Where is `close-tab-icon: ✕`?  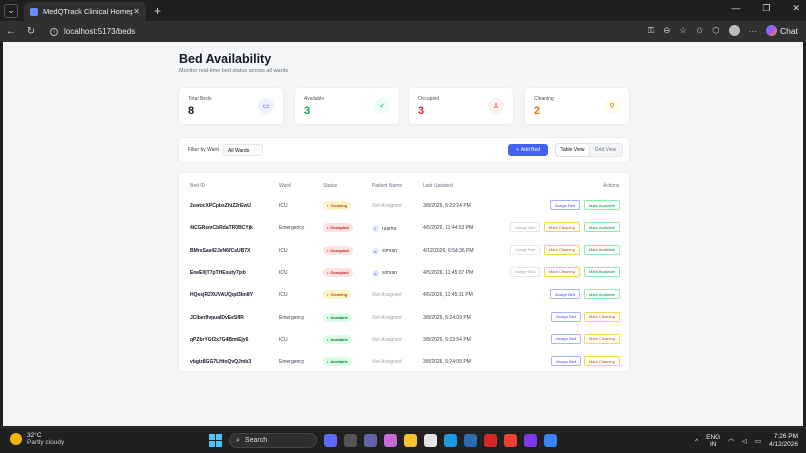 close-tab-icon: ✕ is located at coordinates (136, 11).